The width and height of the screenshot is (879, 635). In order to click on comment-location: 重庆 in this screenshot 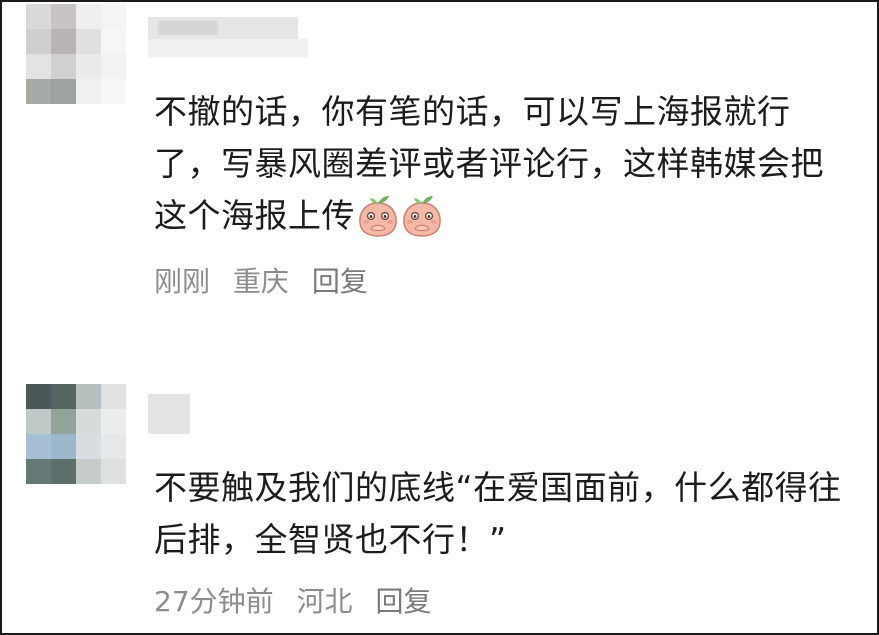, I will do `click(260, 281)`.